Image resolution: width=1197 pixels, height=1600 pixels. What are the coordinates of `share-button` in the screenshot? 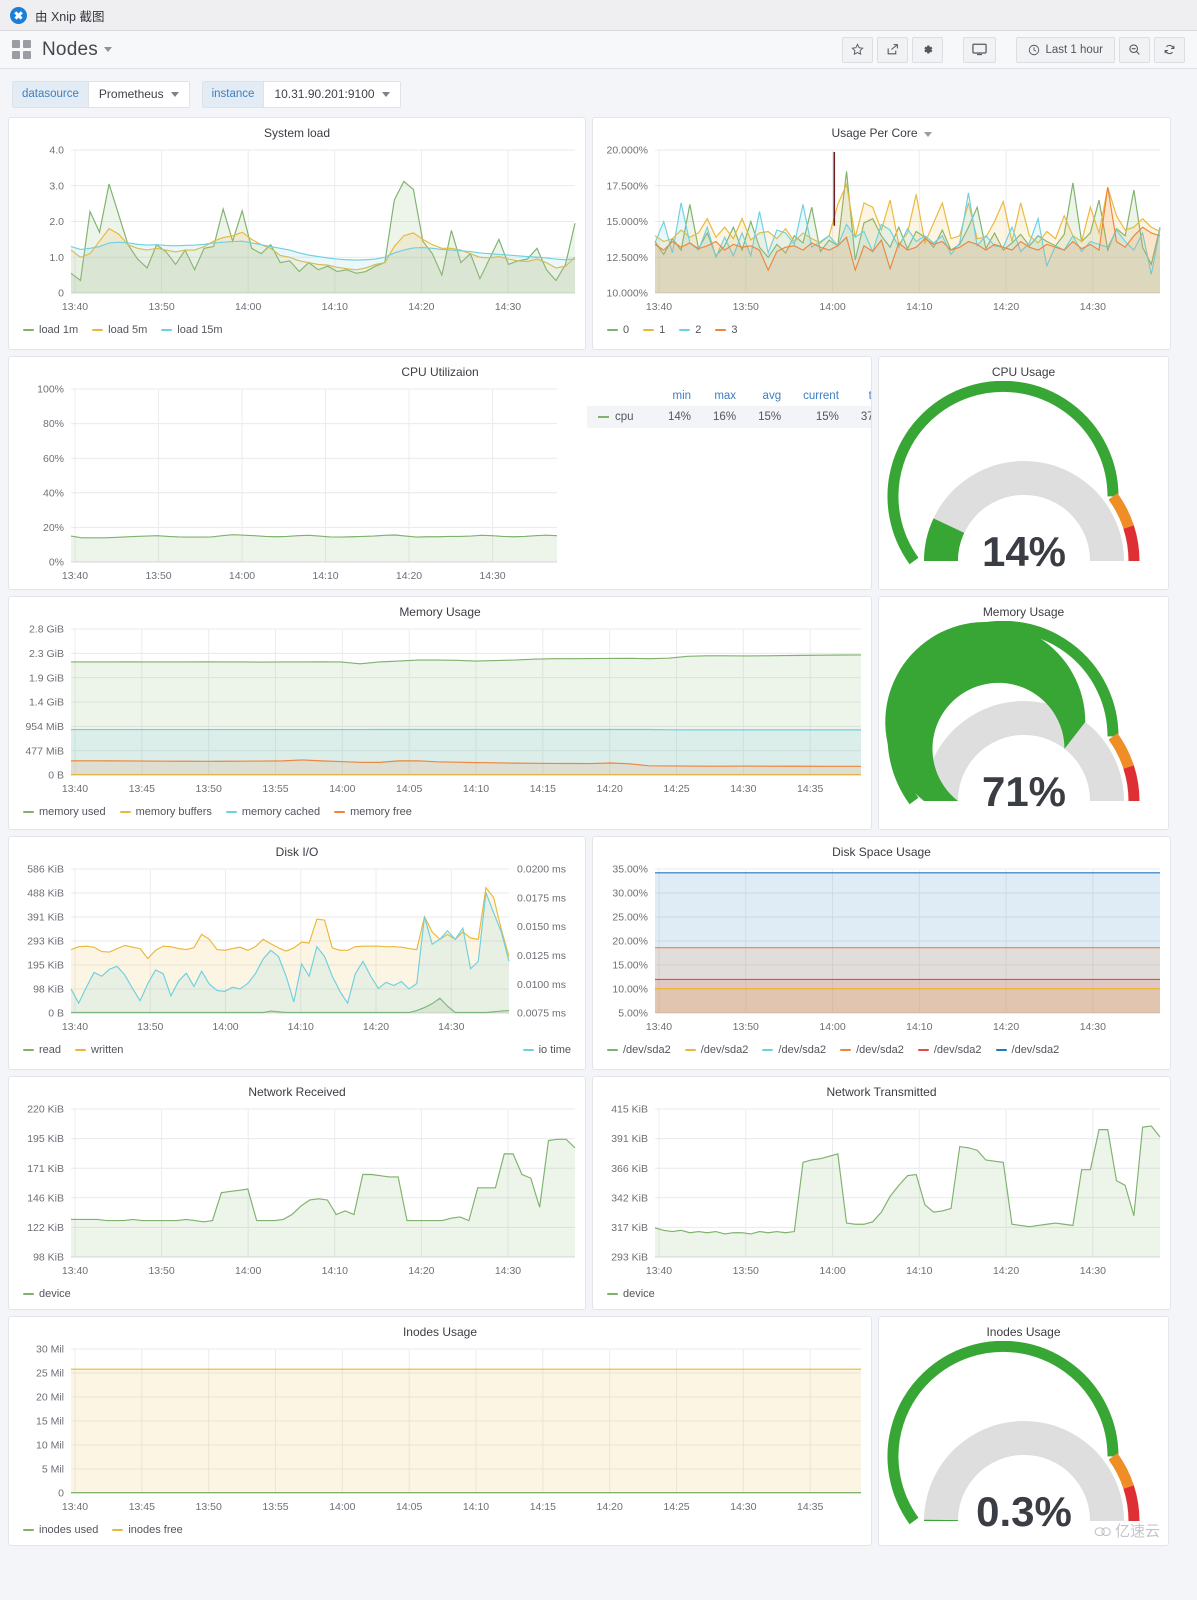 It's located at (893, 49).